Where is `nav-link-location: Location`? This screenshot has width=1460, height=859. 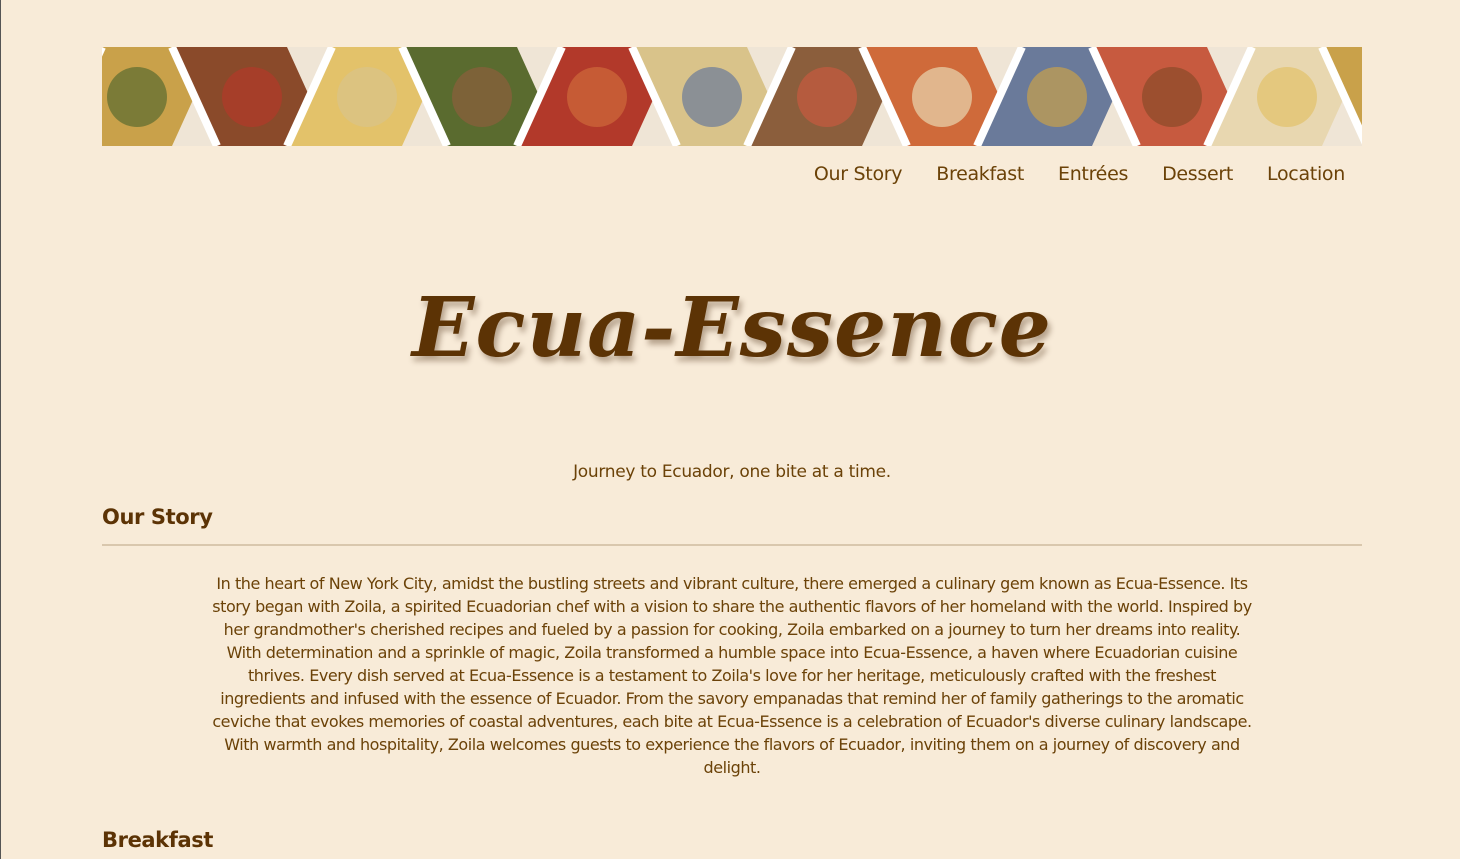 nav-link-location: Location is located at coordinates (1306, 174).